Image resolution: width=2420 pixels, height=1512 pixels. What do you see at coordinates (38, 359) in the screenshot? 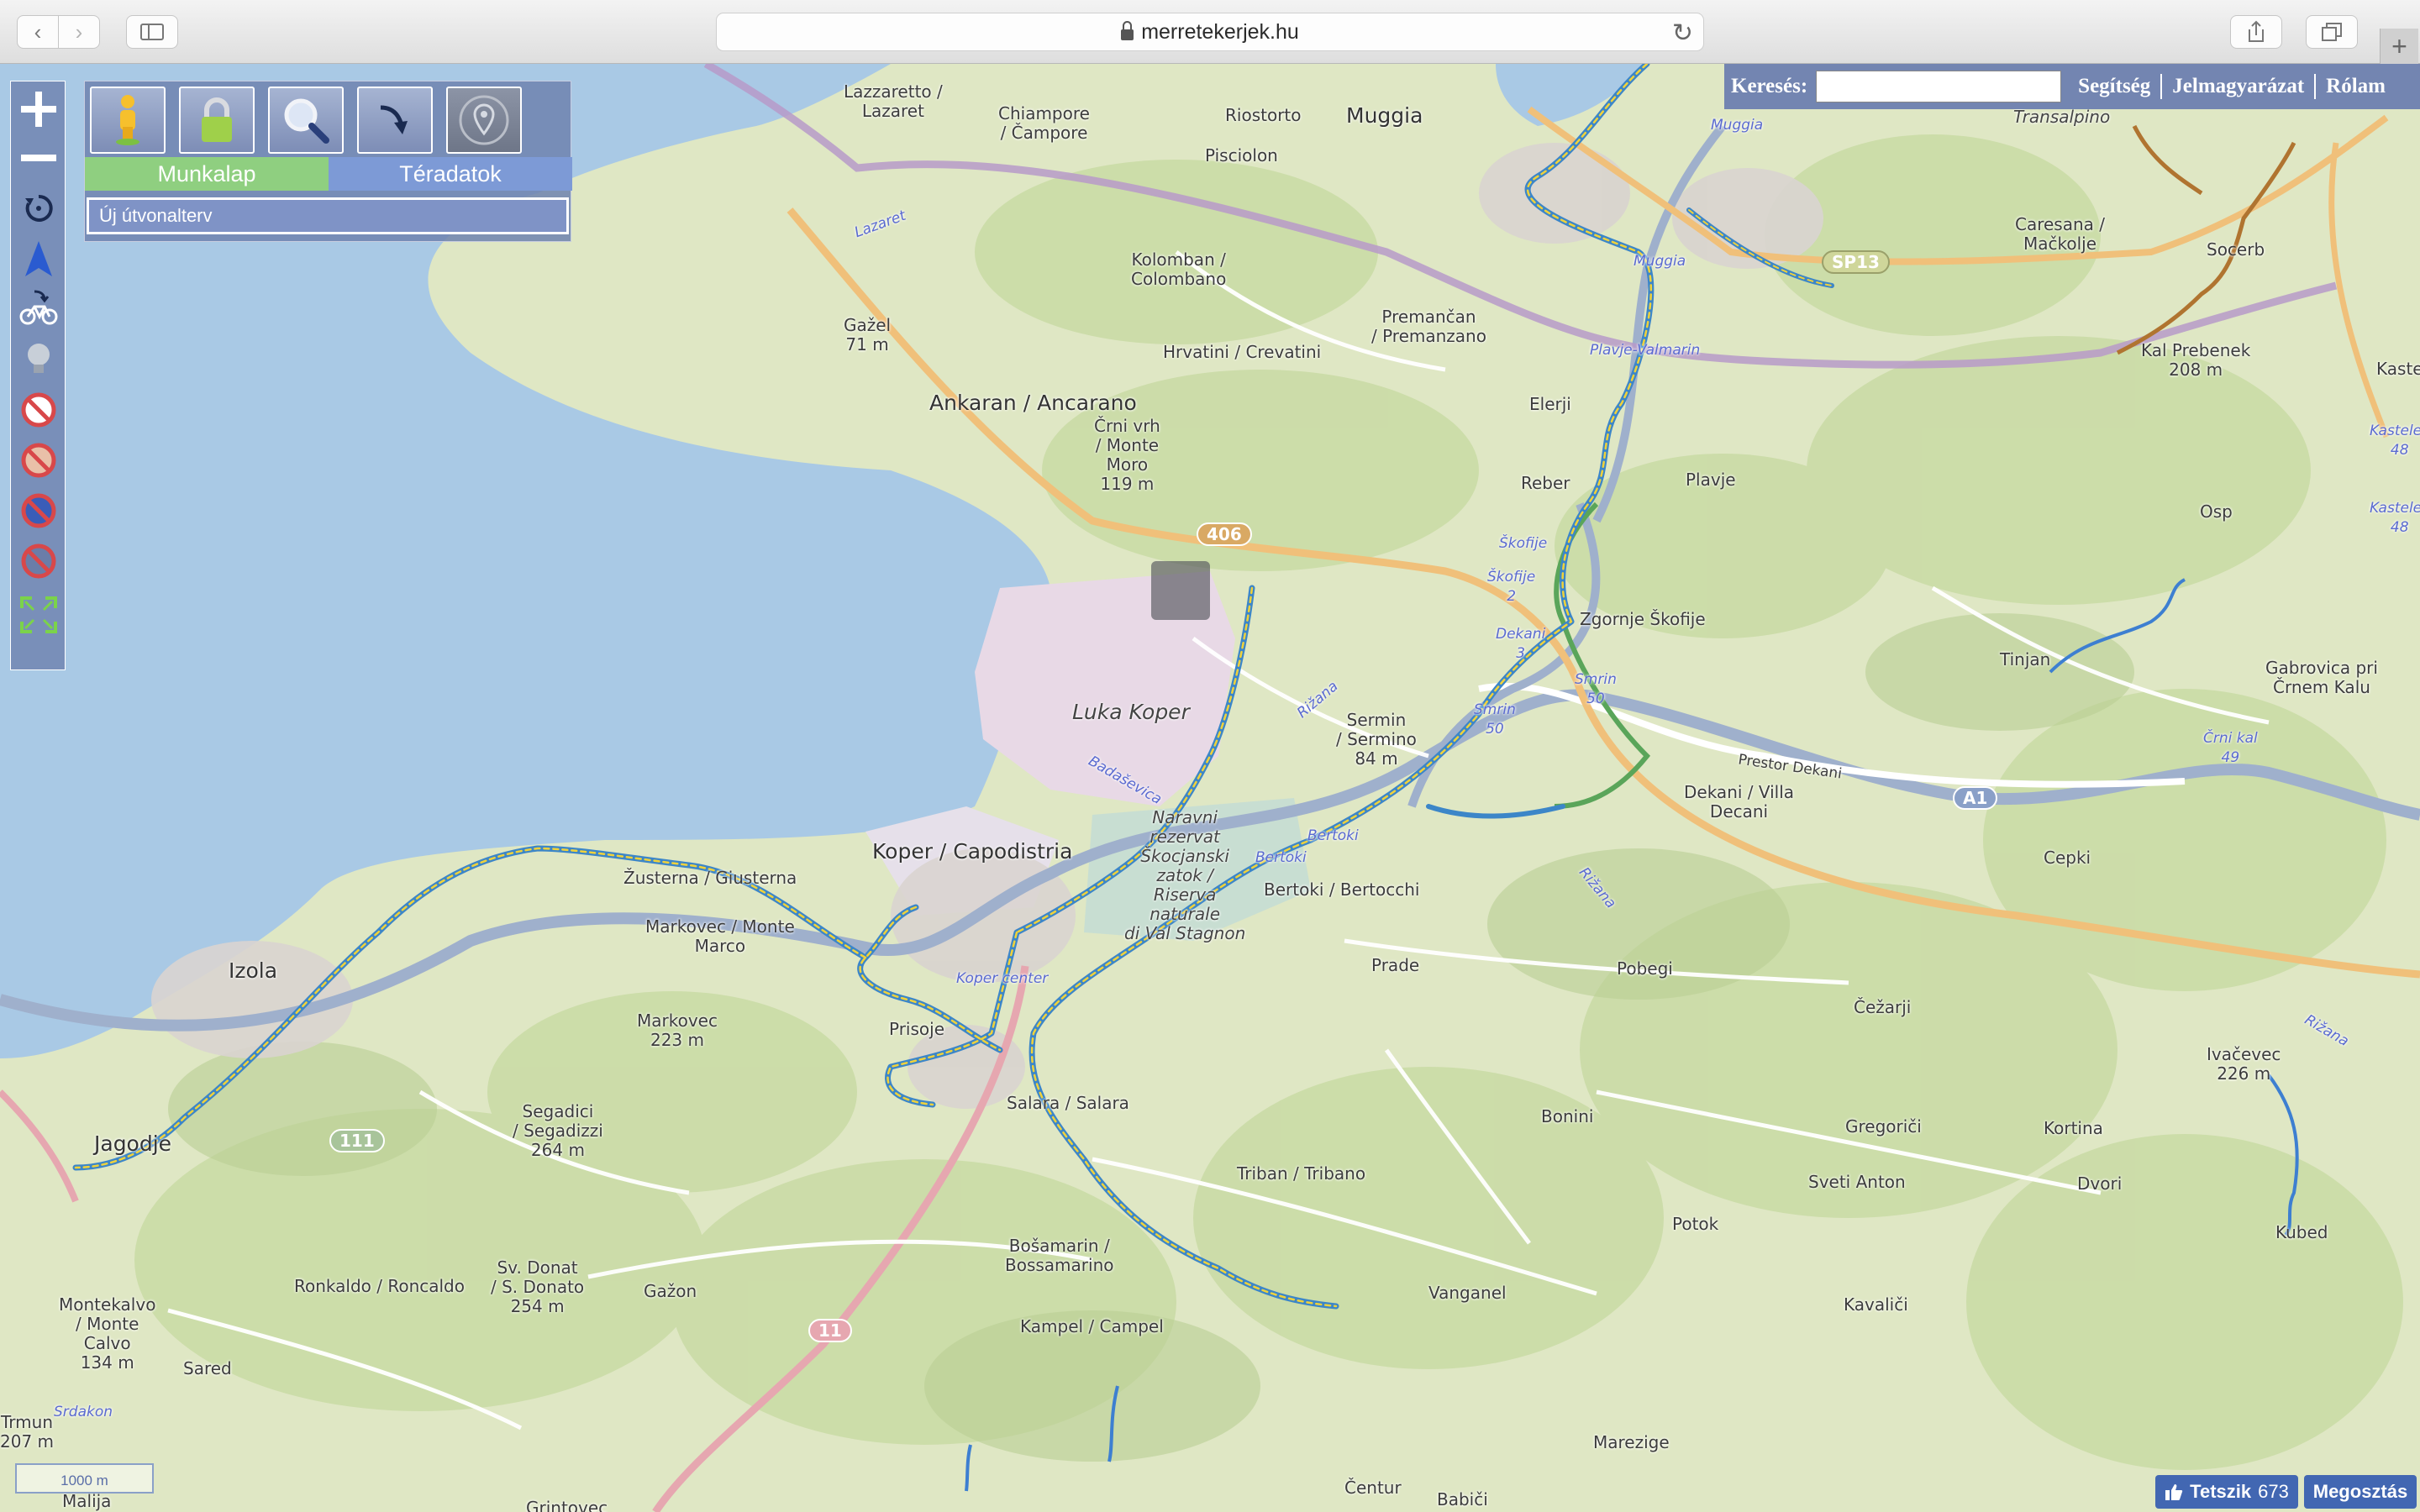
I see `light-toggle-button` at bounding box center [38, 359].